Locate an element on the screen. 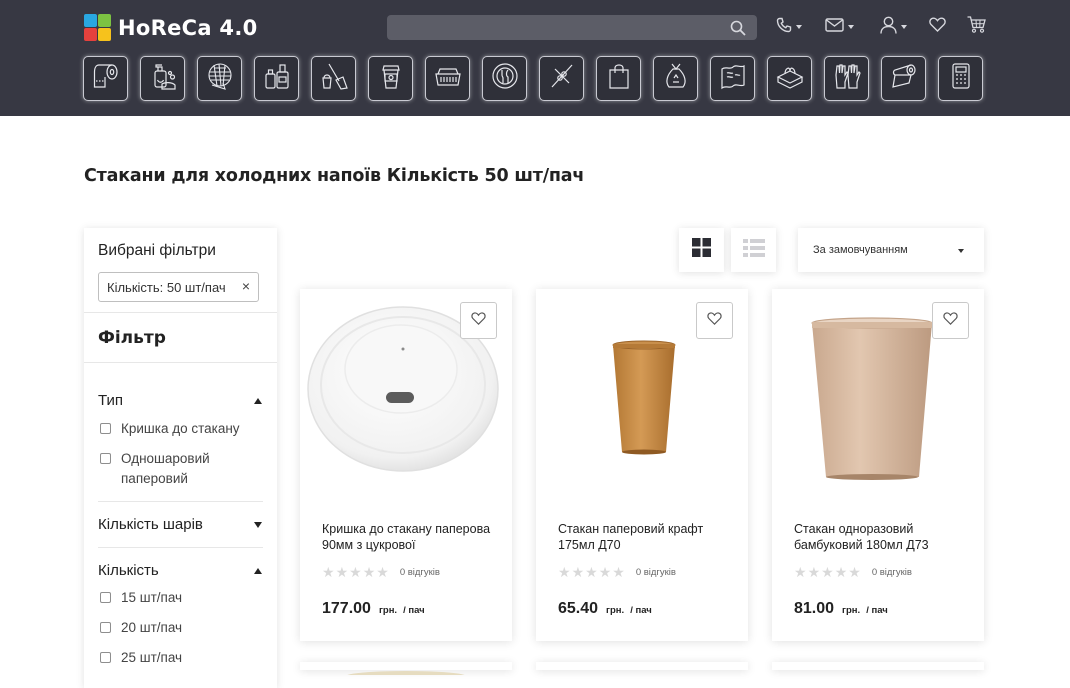  paper-bag-icon is located at coordinates (619, 78).